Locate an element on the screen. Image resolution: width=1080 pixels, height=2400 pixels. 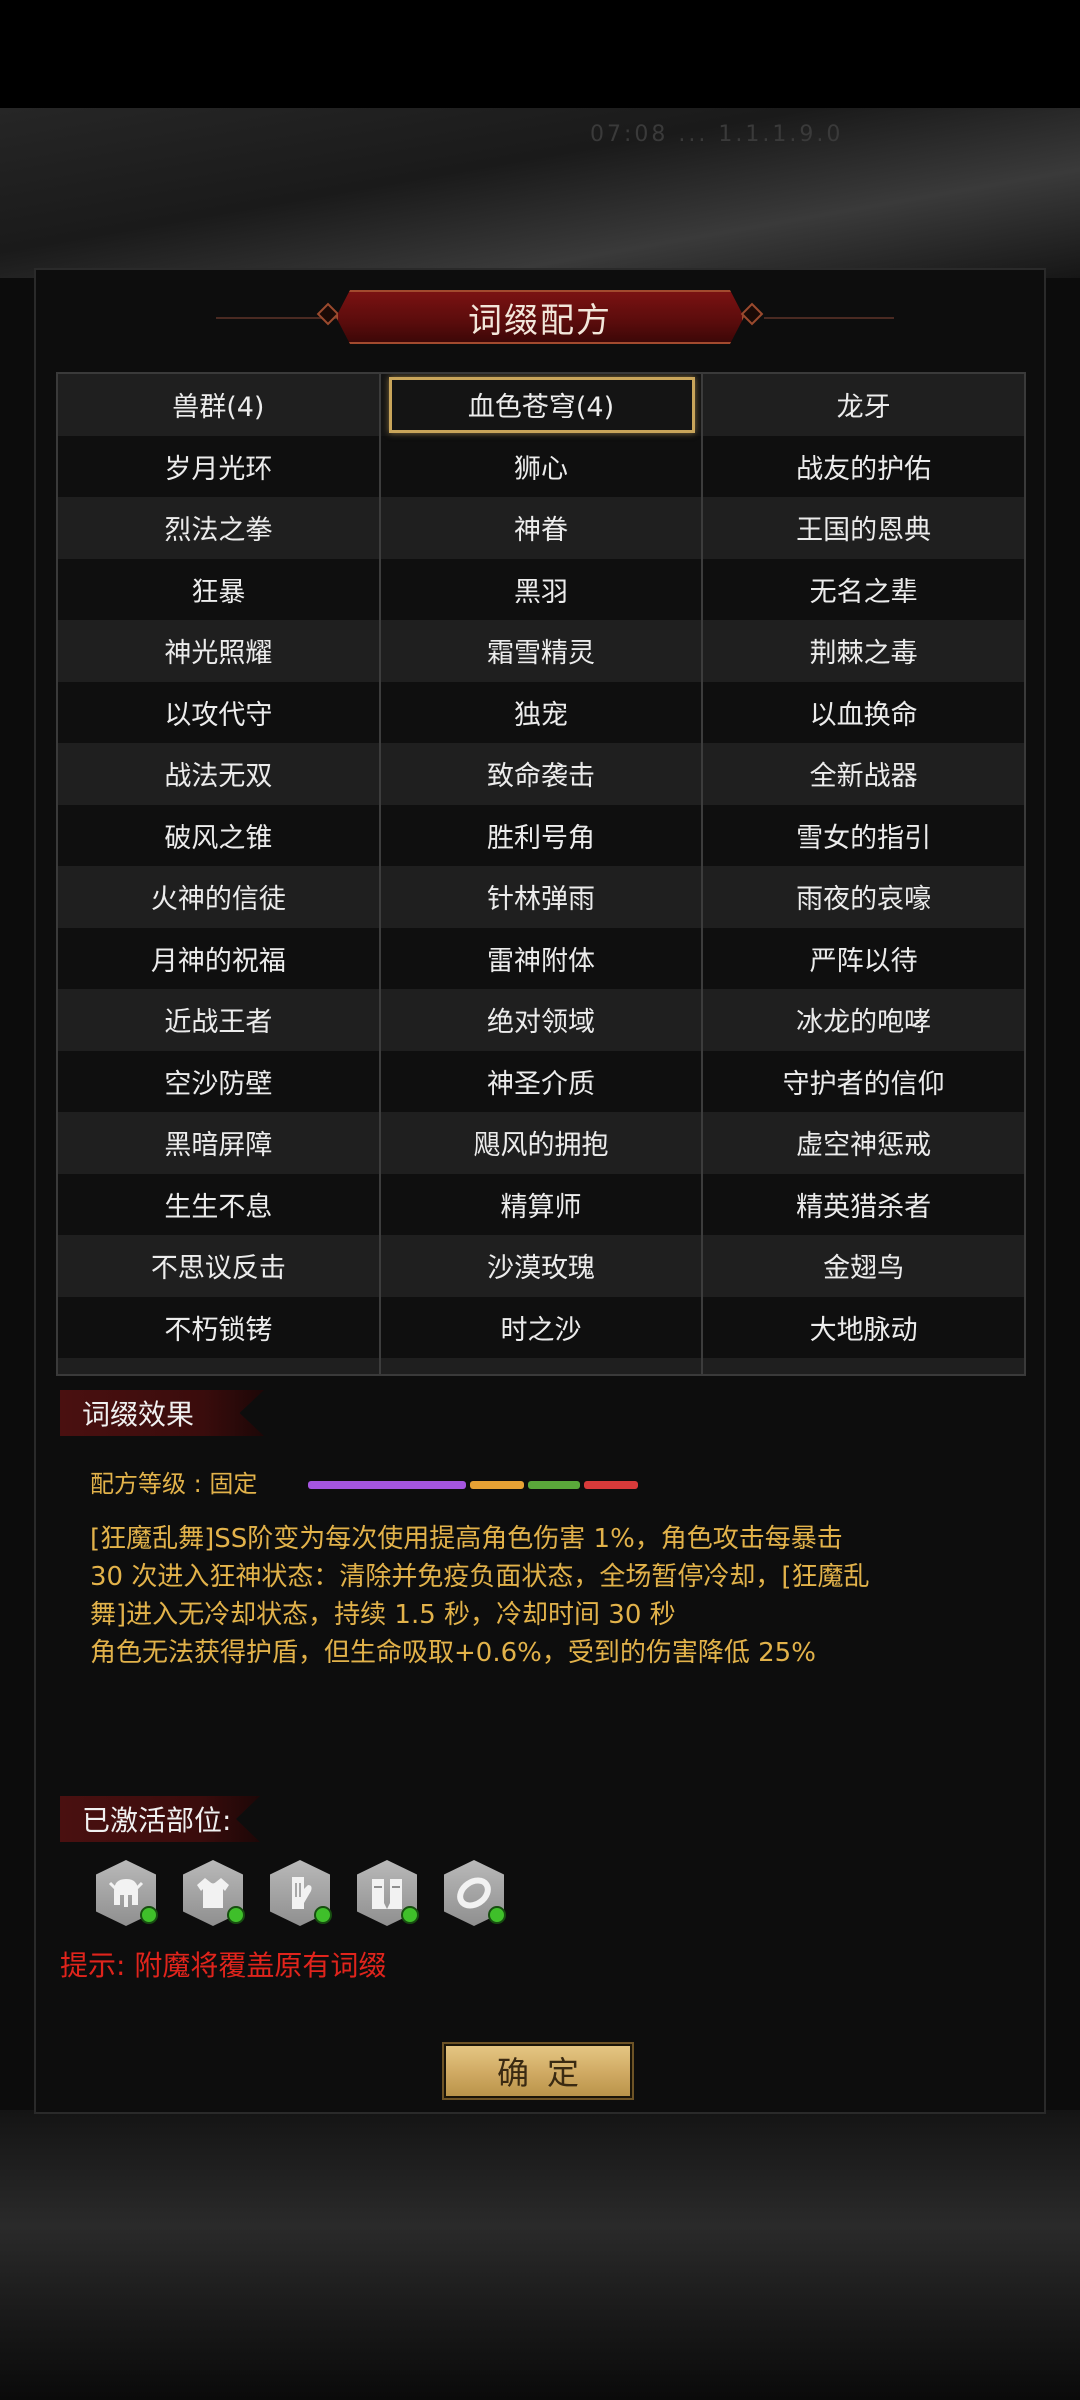
grade-bar-purple is located at coordinates (387, 1485).